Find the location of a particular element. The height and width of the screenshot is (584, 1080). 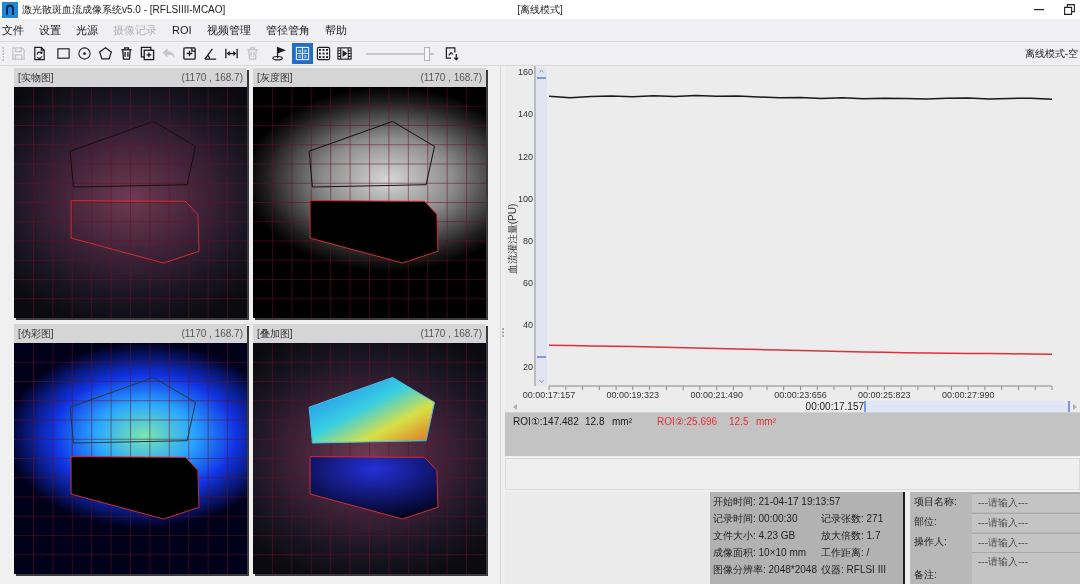

panel-title: [灰度图] is located at coordinates (275, 77).